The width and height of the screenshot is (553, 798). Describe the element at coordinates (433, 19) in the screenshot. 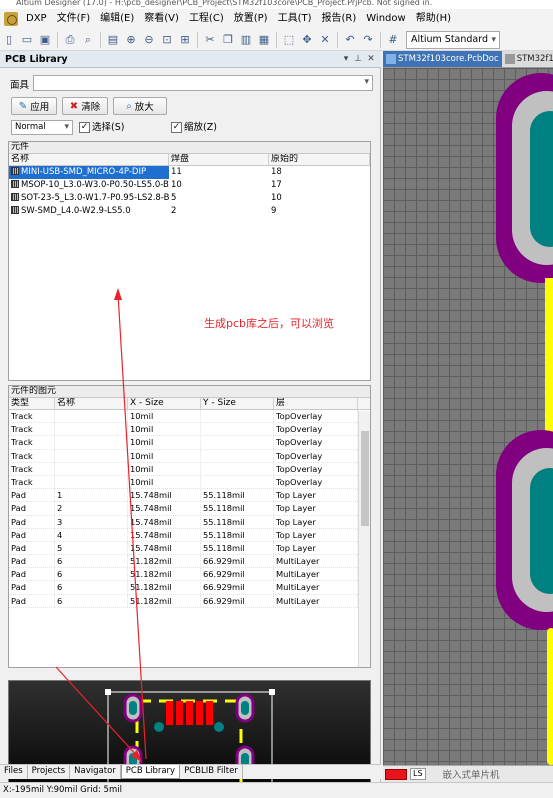

I see `menu-help: 帮助(H)` at that location.